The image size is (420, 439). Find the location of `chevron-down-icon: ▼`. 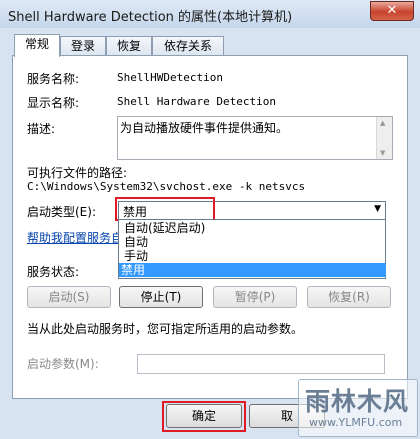

chevron-down-icon: ▼ is located at coordinates (377, 209).